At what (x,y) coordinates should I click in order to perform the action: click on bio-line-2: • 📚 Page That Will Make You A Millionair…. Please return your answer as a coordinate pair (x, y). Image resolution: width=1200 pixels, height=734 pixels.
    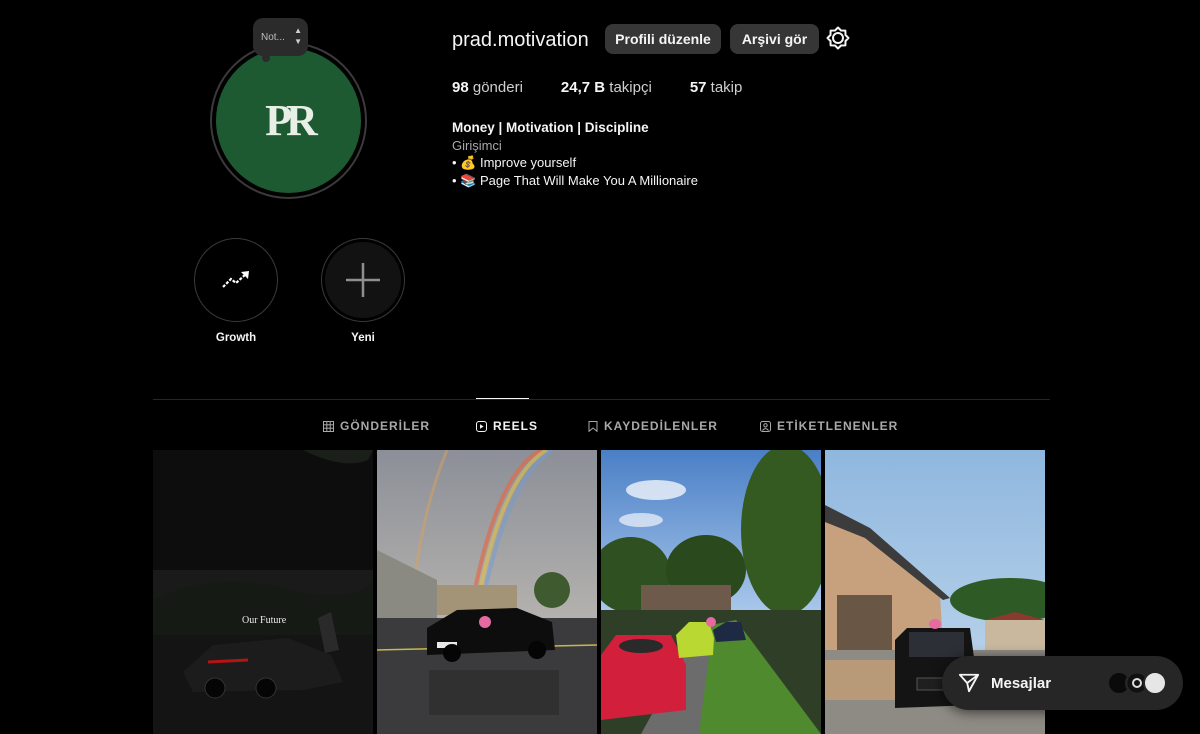
    Looking at the image, I should click on (575, 180).